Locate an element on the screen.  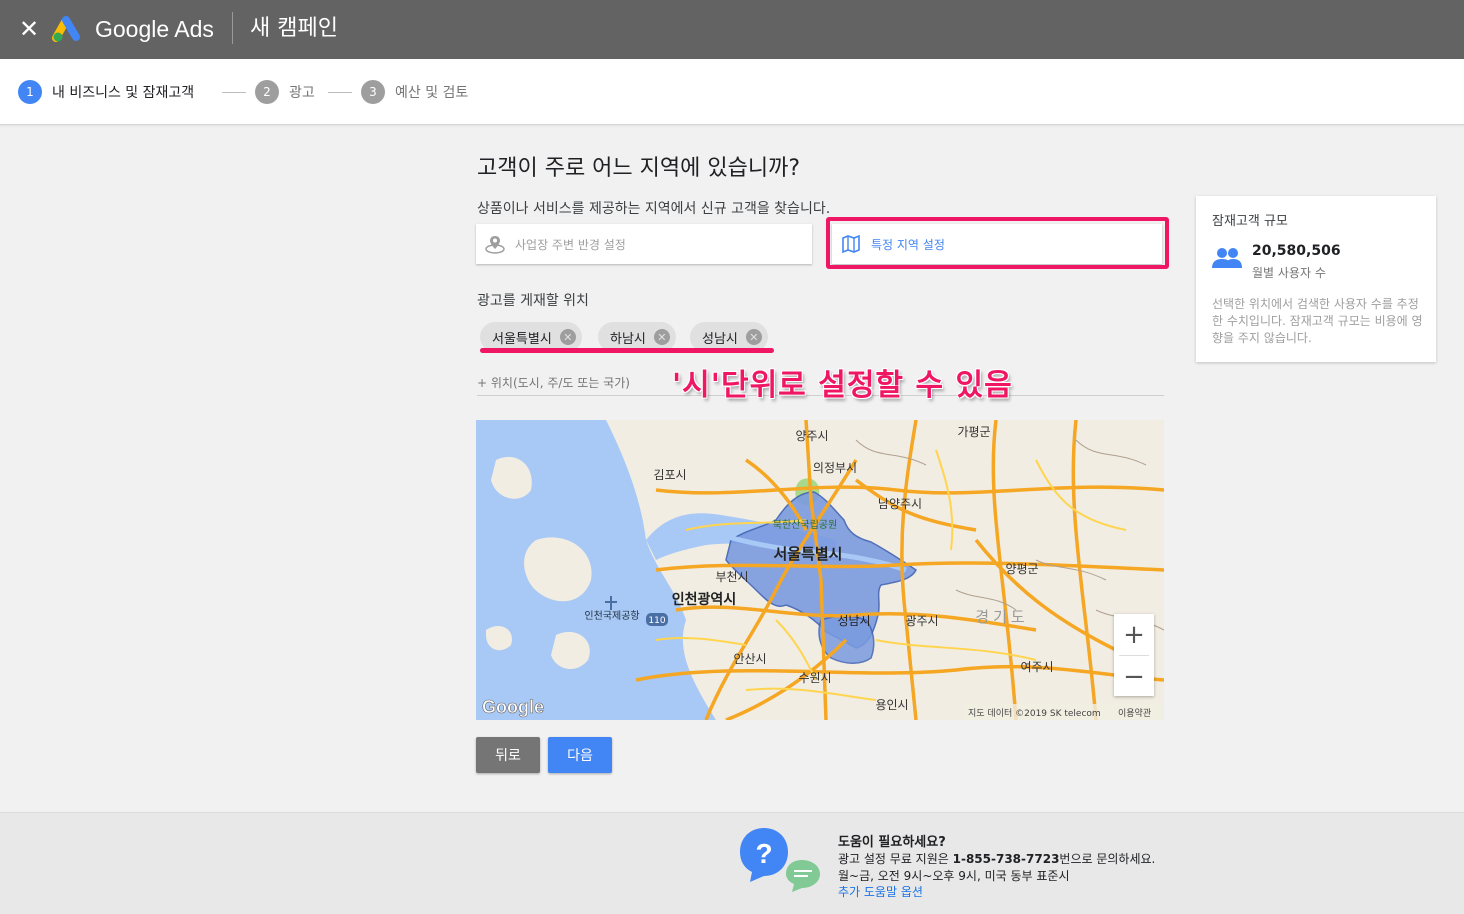
top-bar: ✕ Google Ads 새 캠페인 is located at coordinates (732, 29).